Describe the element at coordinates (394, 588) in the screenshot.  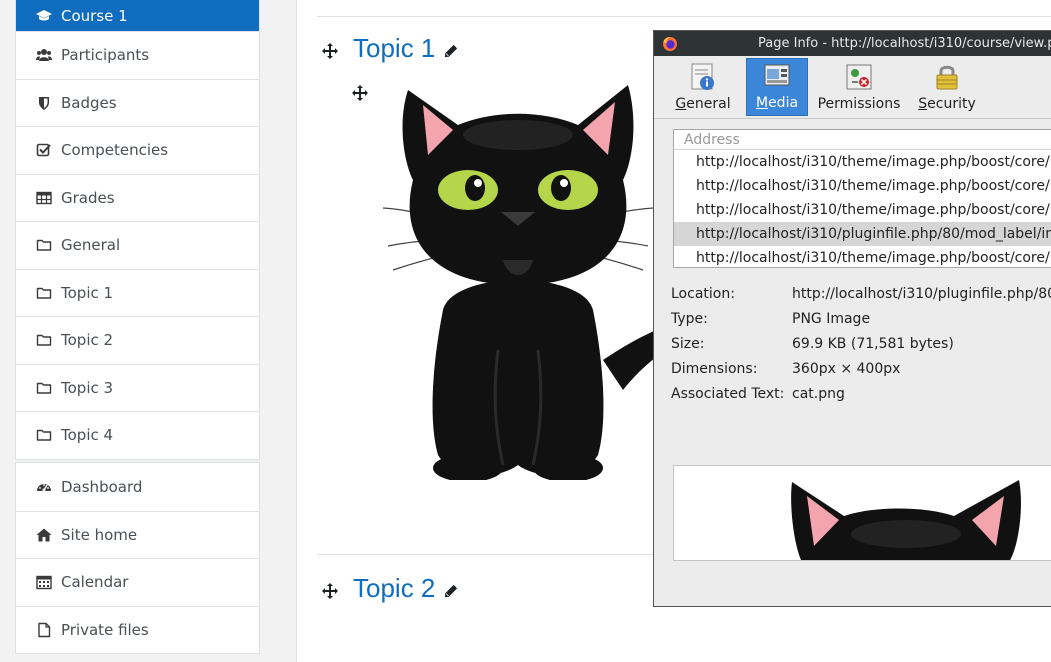
I see `topic-2-title: Topic 2` at that location.